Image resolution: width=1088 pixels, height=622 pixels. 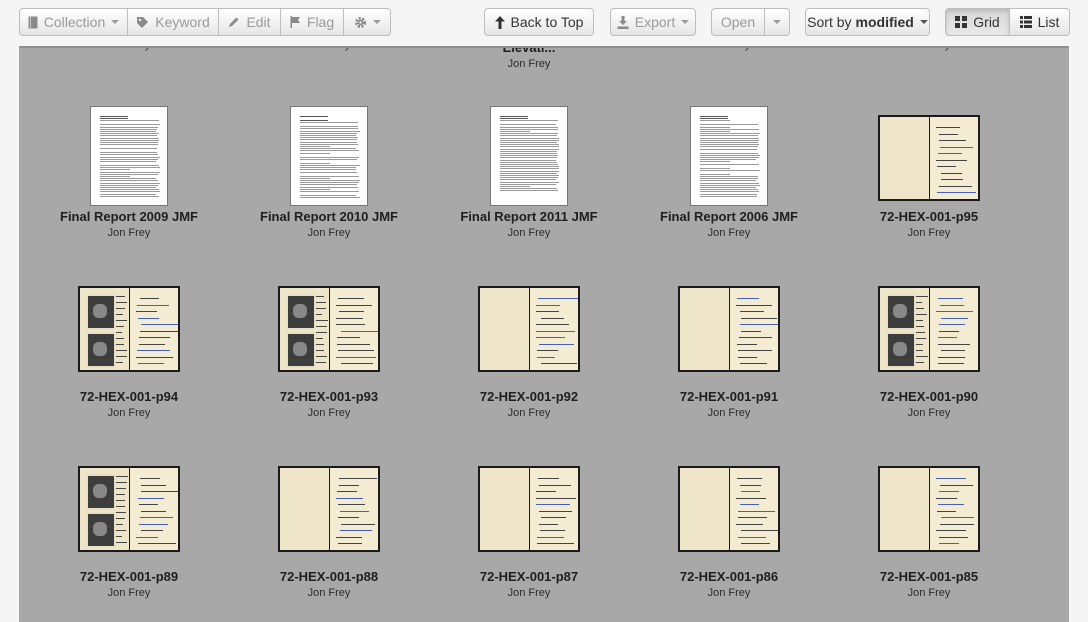 I want to click on grid-item: 72-HEX-001-p89 Jon Frey, so click(x=129, y=584).